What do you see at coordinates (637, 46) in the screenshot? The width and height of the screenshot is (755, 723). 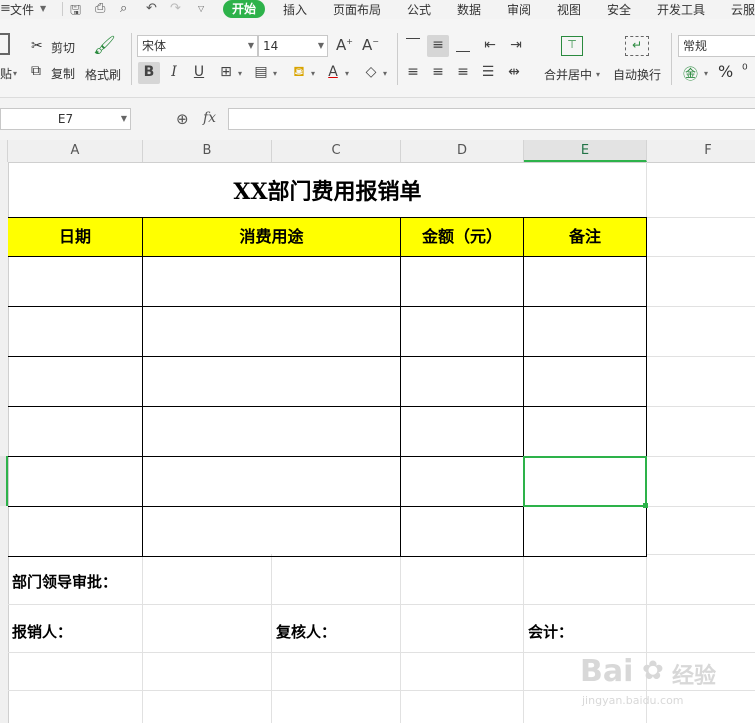 I see `wrap-text-icon: ↵` at bounding box center [637, 46].